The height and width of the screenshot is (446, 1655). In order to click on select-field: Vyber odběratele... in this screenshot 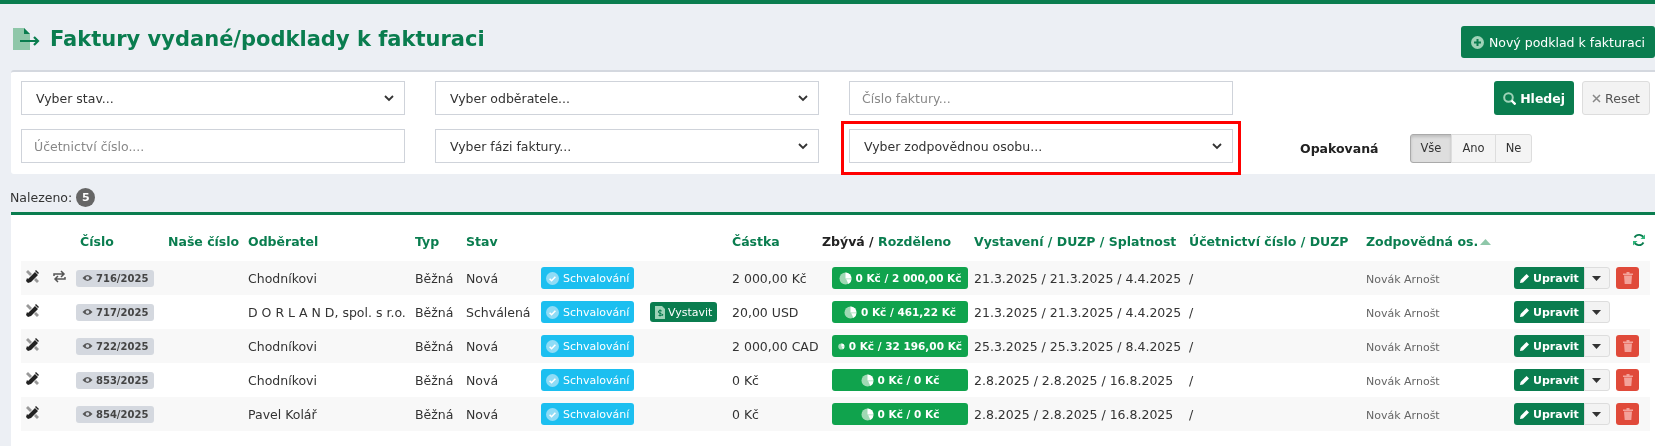, I will do `click(627, 98)`.